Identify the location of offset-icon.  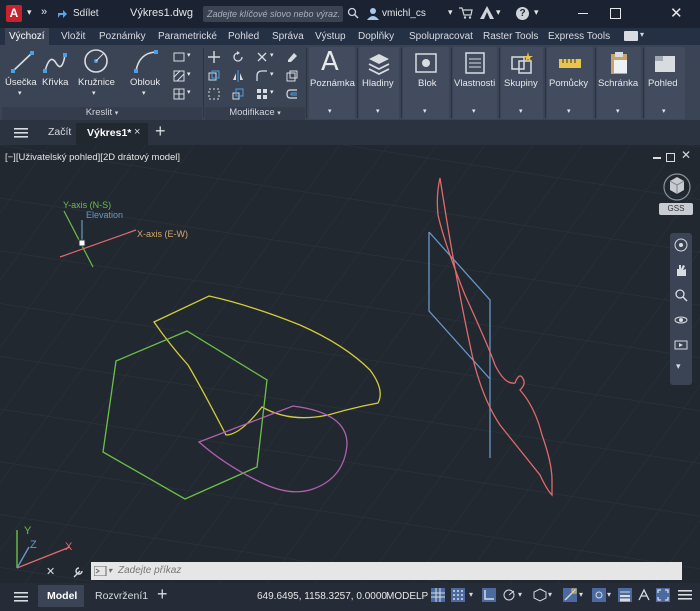
(292, 94).